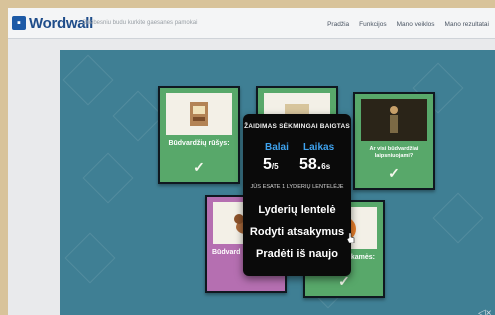 The height and width of the screenshot is (315, 495). Describe the element at coordinates (467, 24) in the screenshot. I see `nav-my-results: Mano rezultatai` at that location.